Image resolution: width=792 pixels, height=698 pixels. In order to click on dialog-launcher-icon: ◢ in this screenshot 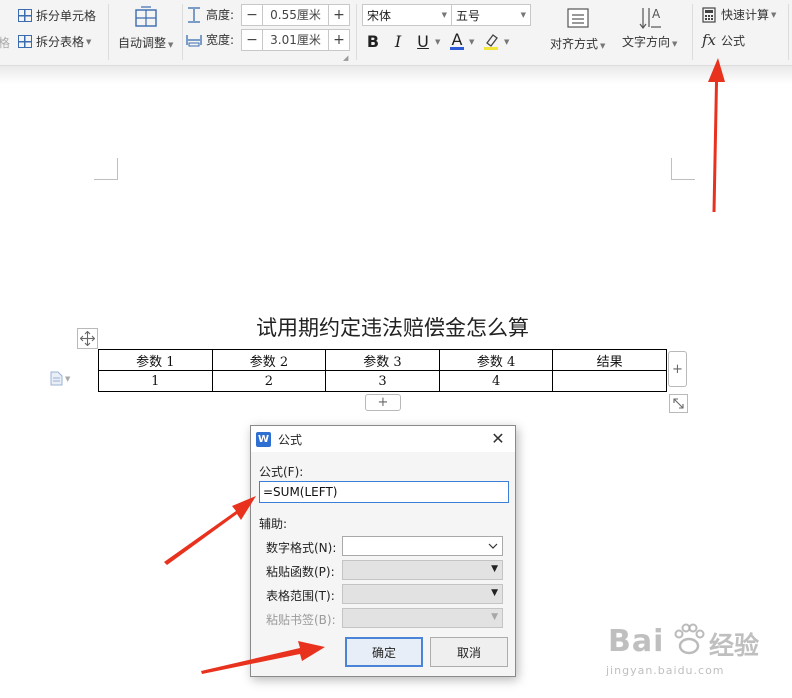, I will do `click(345, 58)`.